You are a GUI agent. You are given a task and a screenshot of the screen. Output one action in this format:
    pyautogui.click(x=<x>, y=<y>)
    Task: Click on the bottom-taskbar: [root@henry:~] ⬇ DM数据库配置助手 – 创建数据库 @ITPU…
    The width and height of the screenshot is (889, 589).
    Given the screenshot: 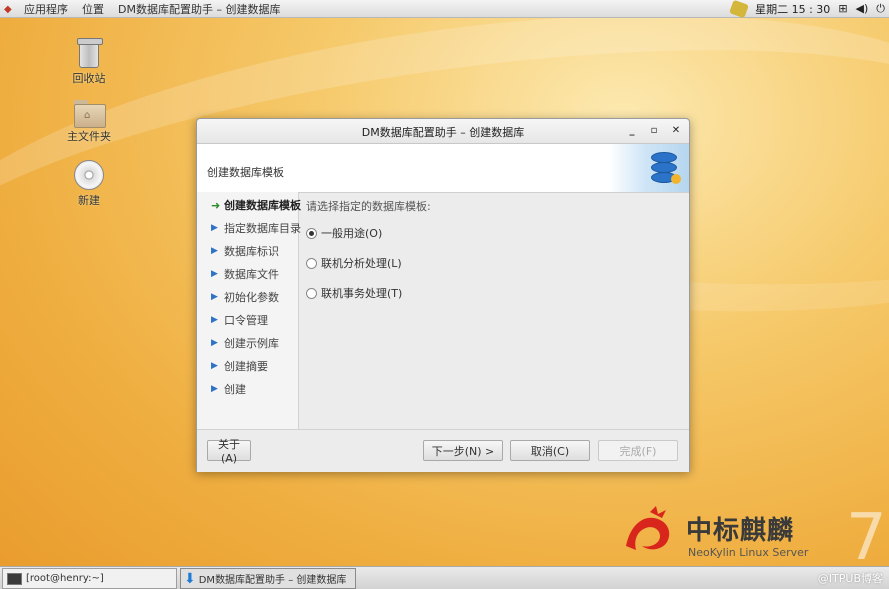 What is the action you would take?
    pyautogui.click(x=444, y=577)
    